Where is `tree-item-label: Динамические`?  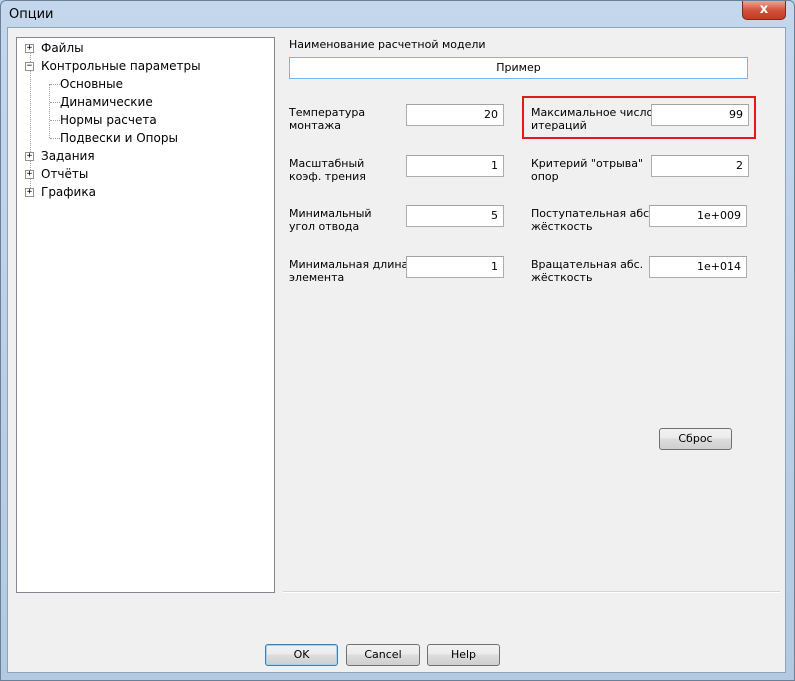 tree-item-label: Динамические is located at coordinates (106, 102).